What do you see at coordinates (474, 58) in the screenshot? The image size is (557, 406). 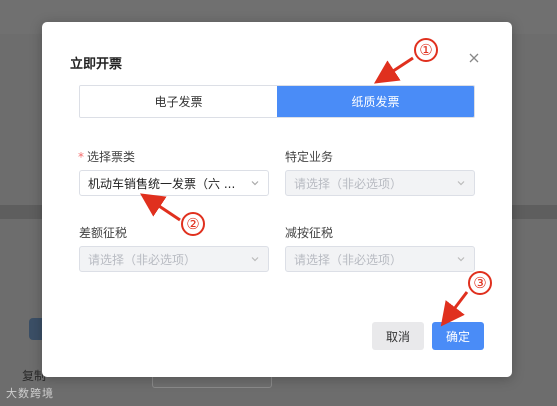 I see `close-icon` at bounding box center [474, 58].